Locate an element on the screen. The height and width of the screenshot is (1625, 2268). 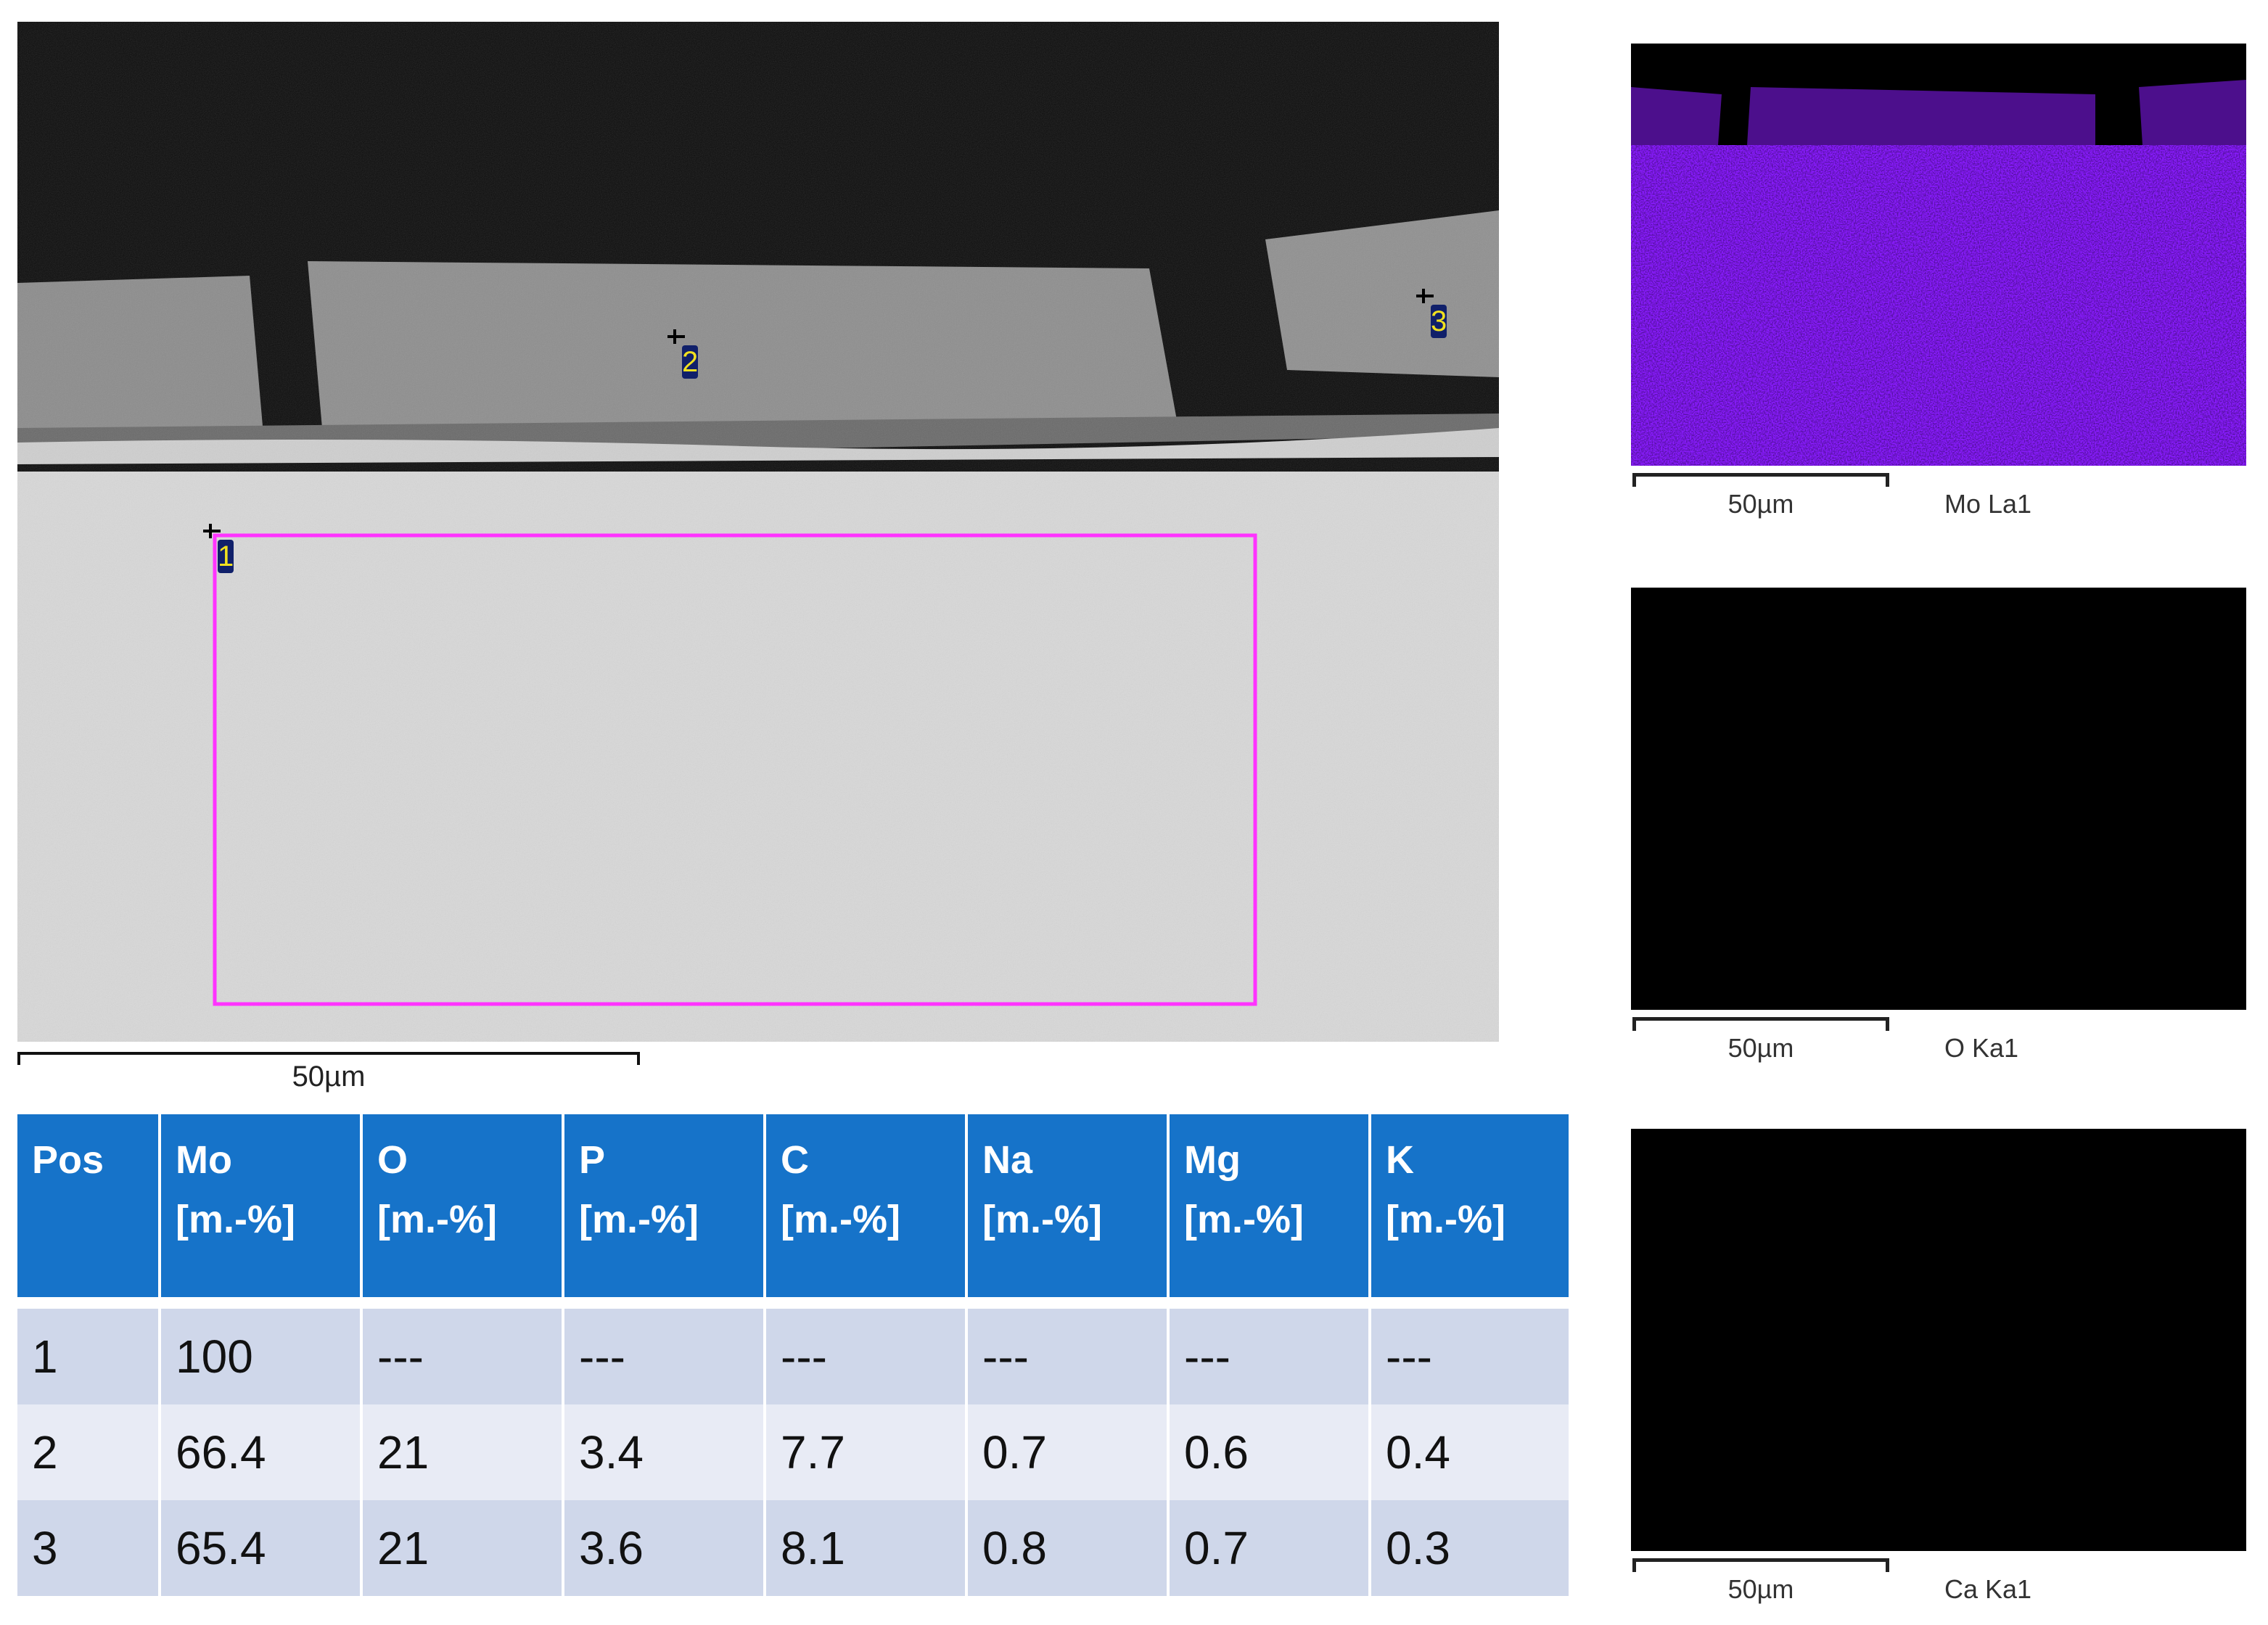
header-label: Pos is located at coordinates (68, 1160).